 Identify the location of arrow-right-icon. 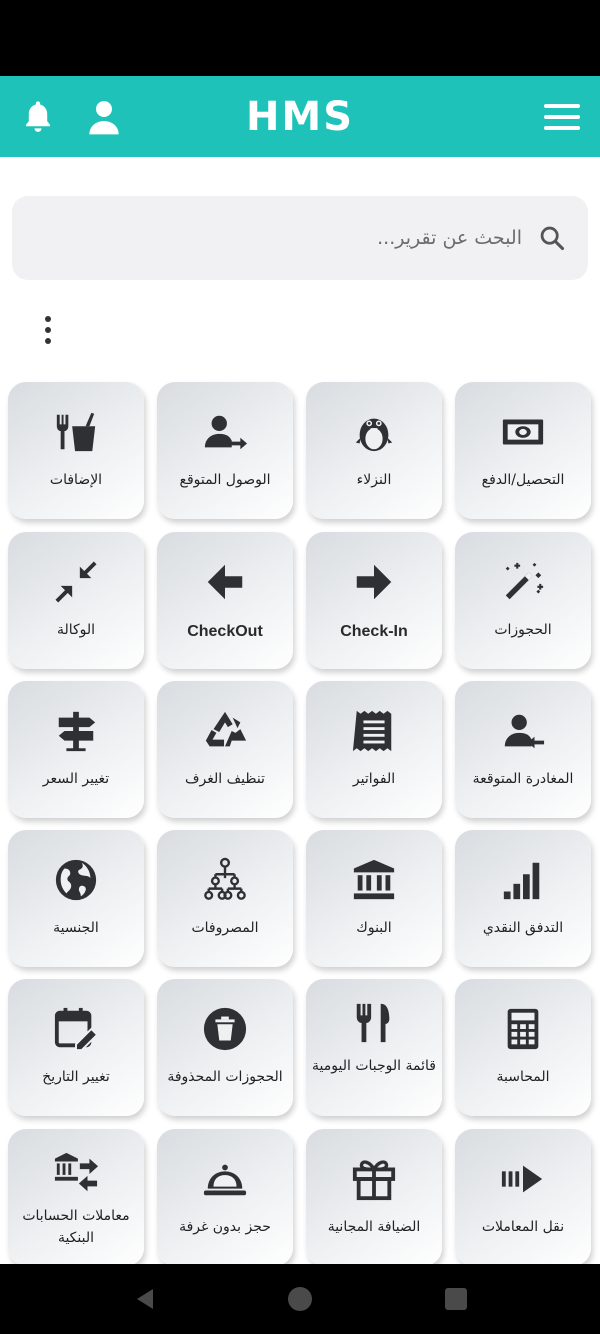
(374, 582).